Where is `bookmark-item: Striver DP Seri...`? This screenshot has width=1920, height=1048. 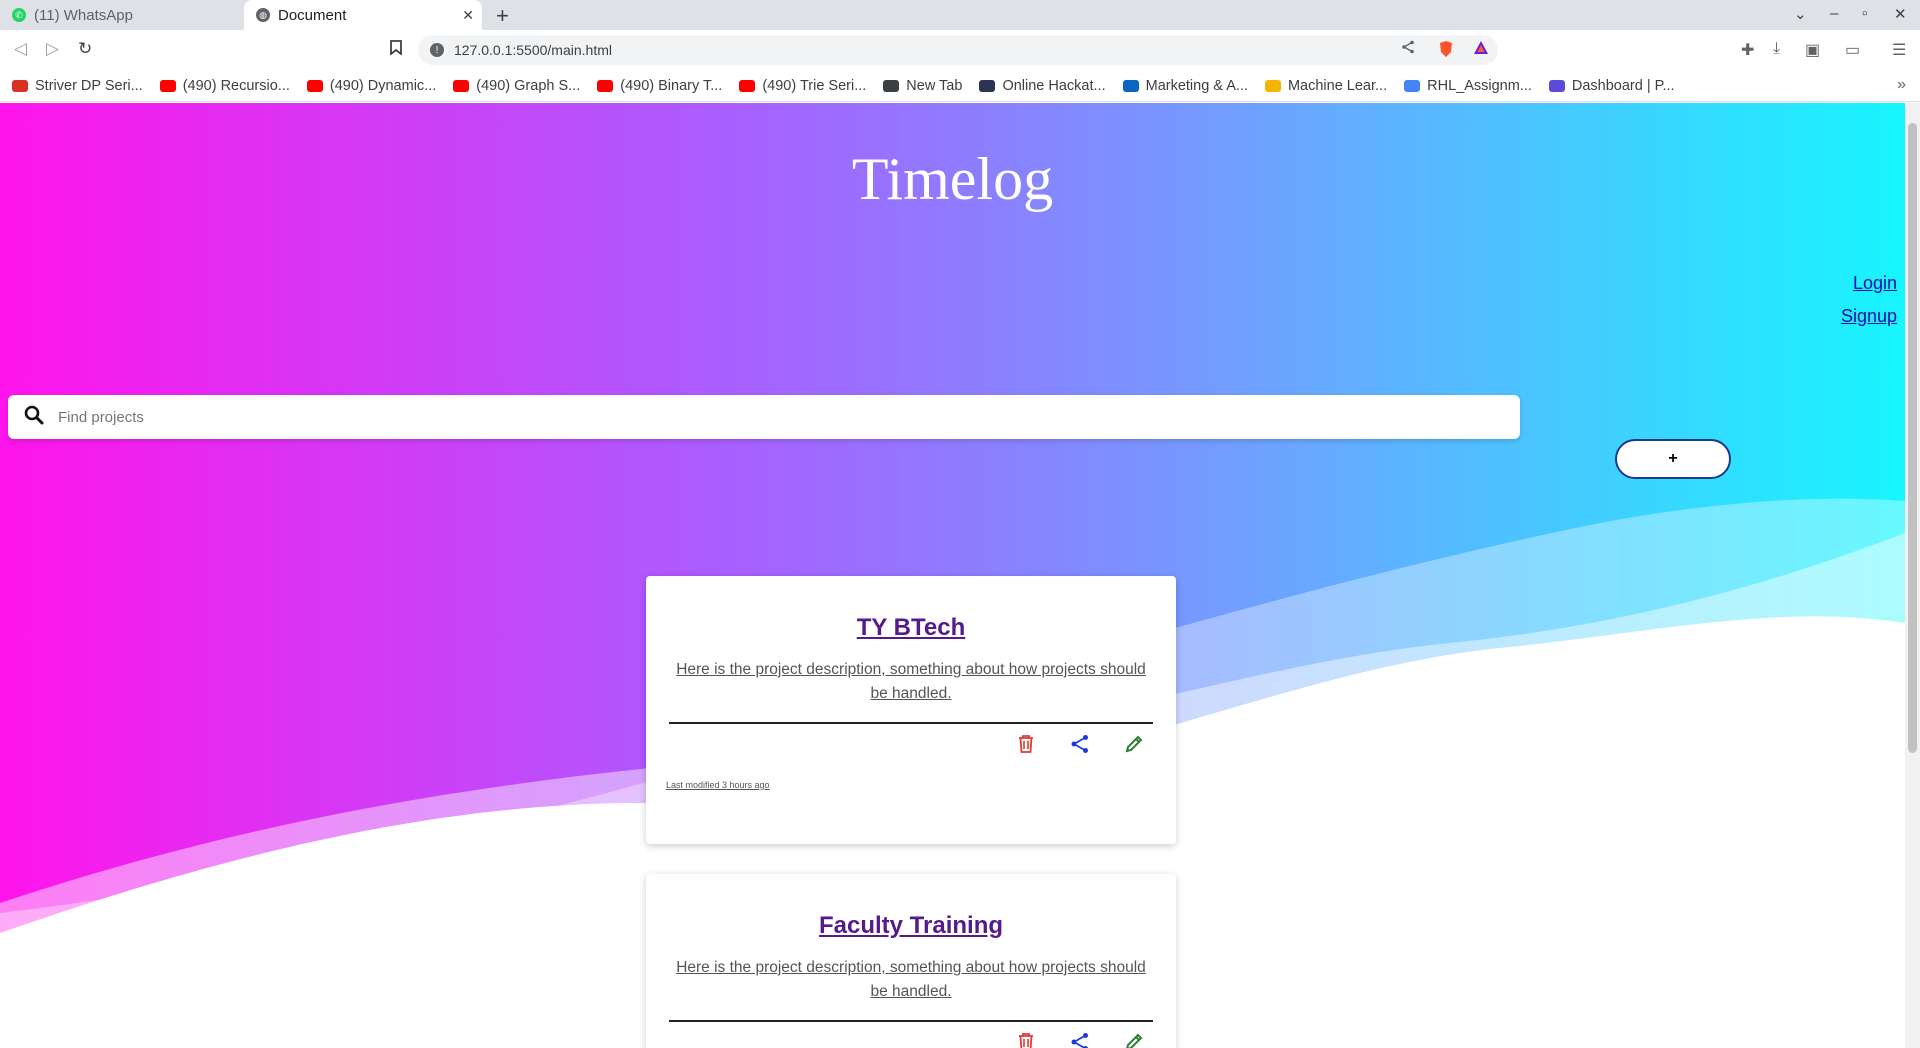 bookmark-item: Striver DP Seri... is located at coordinates (77, 86).